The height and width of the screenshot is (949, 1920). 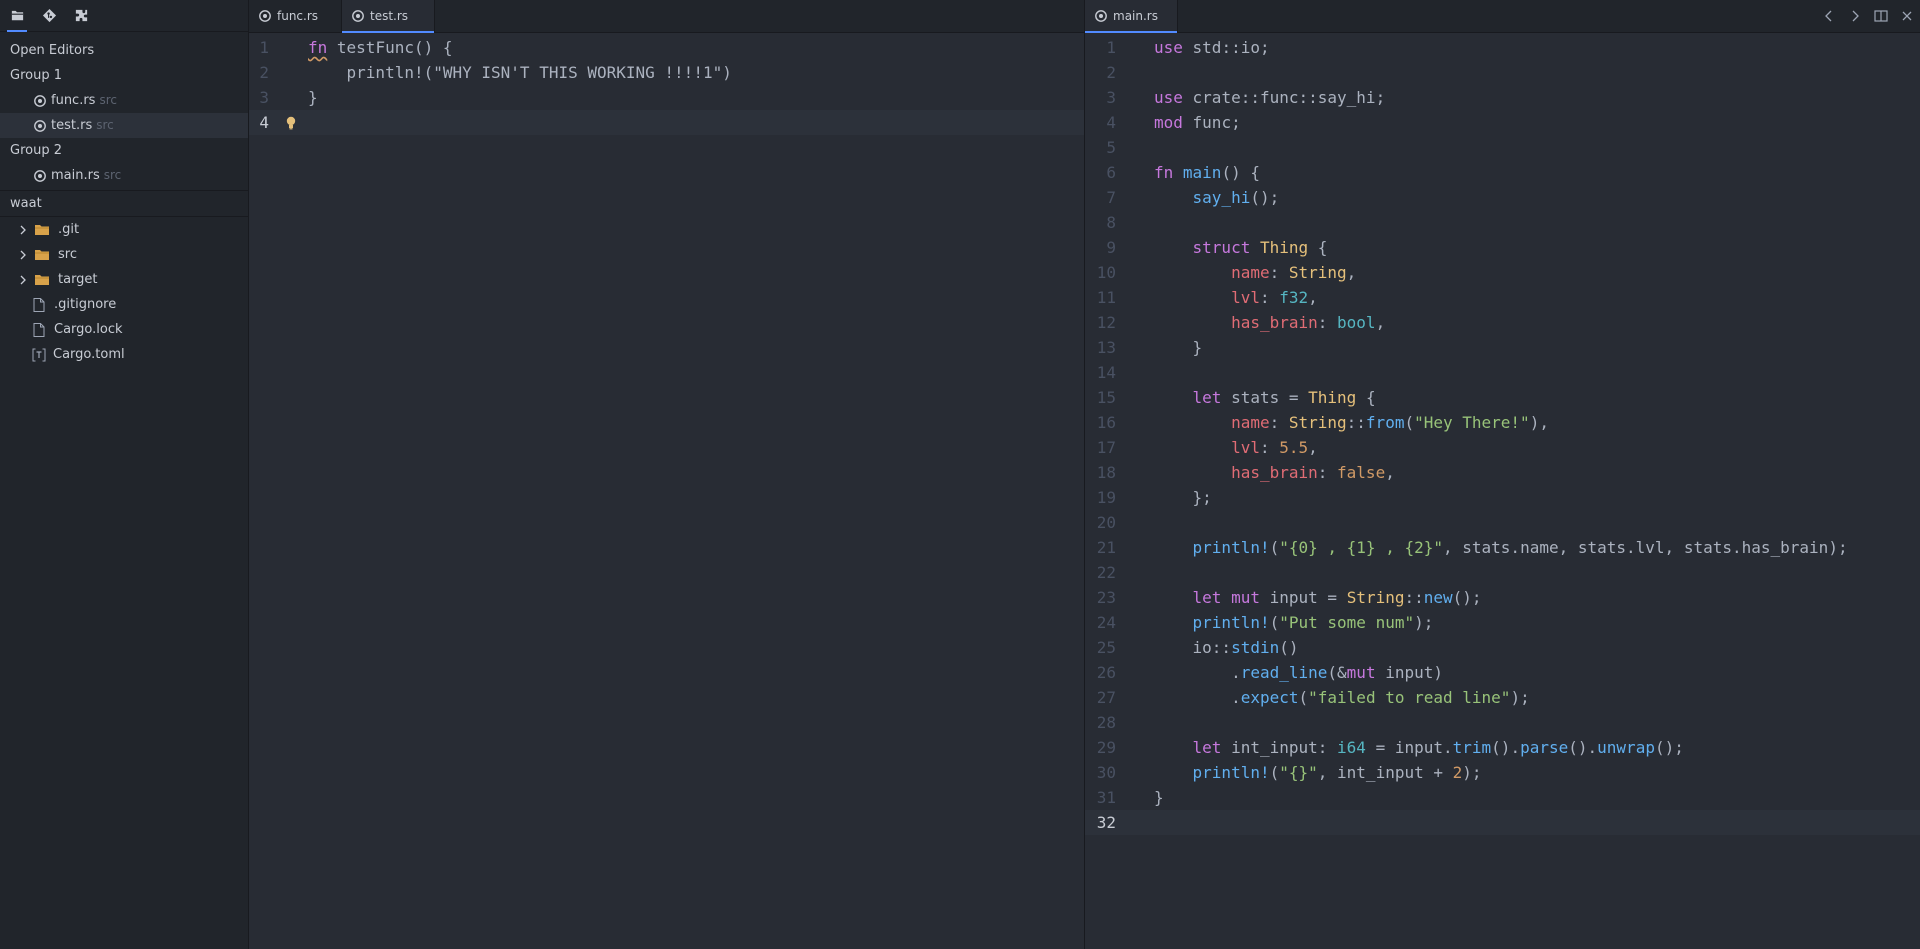 I want to click on folder-icon, so click(x=42, y=255).